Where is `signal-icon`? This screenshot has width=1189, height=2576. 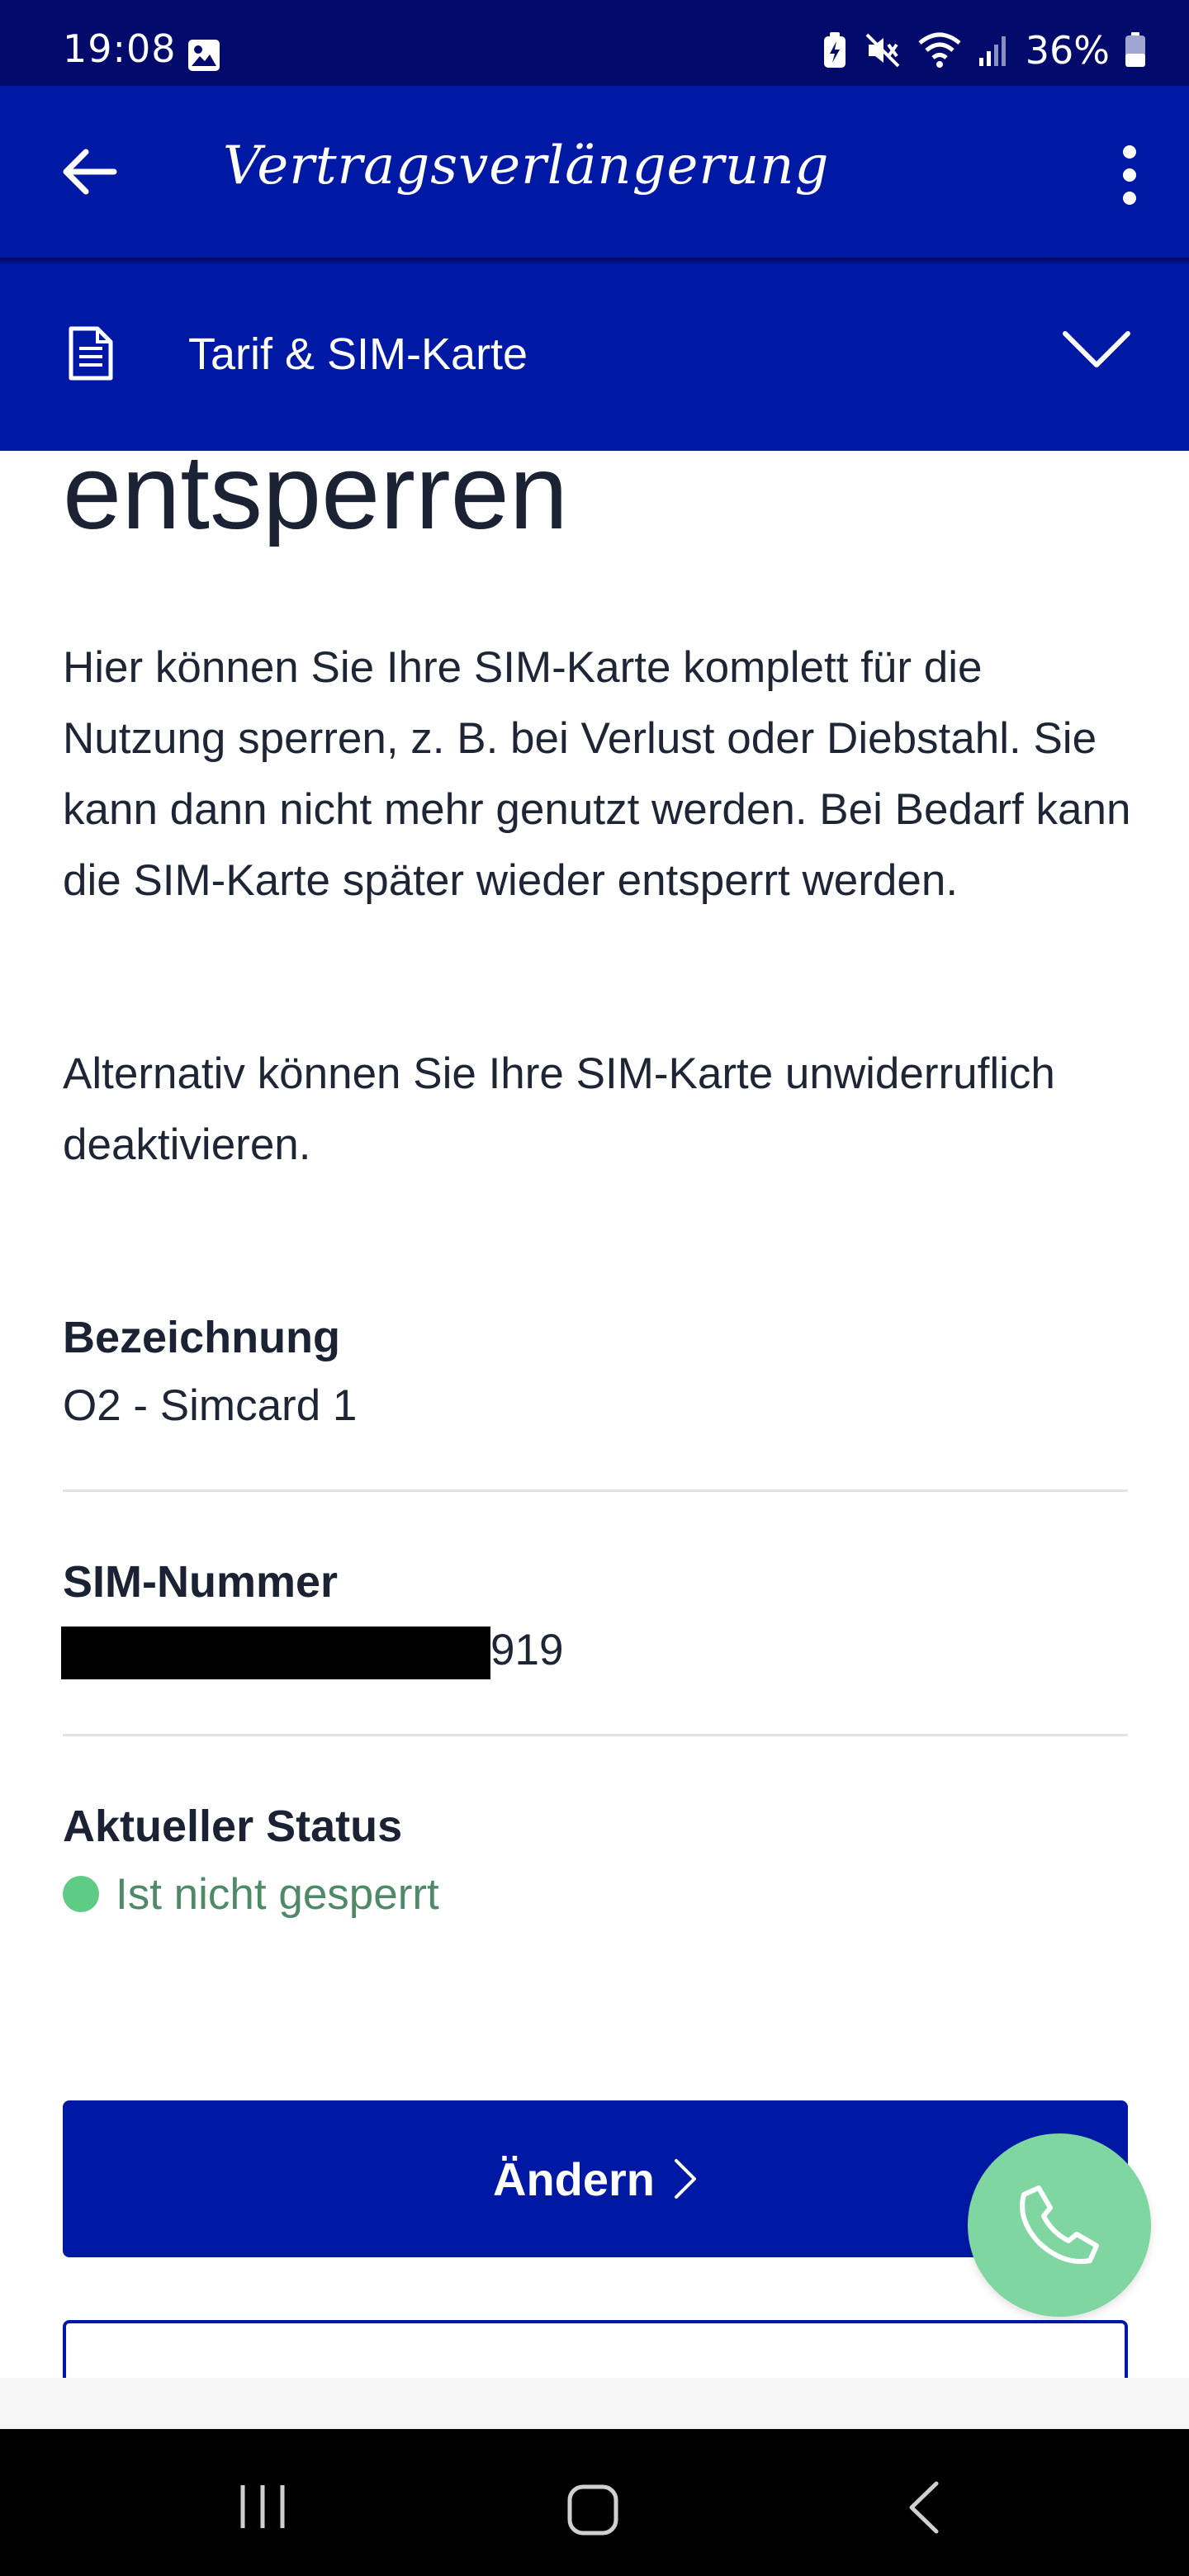
signal-icon is located at coordinates (992, 51).